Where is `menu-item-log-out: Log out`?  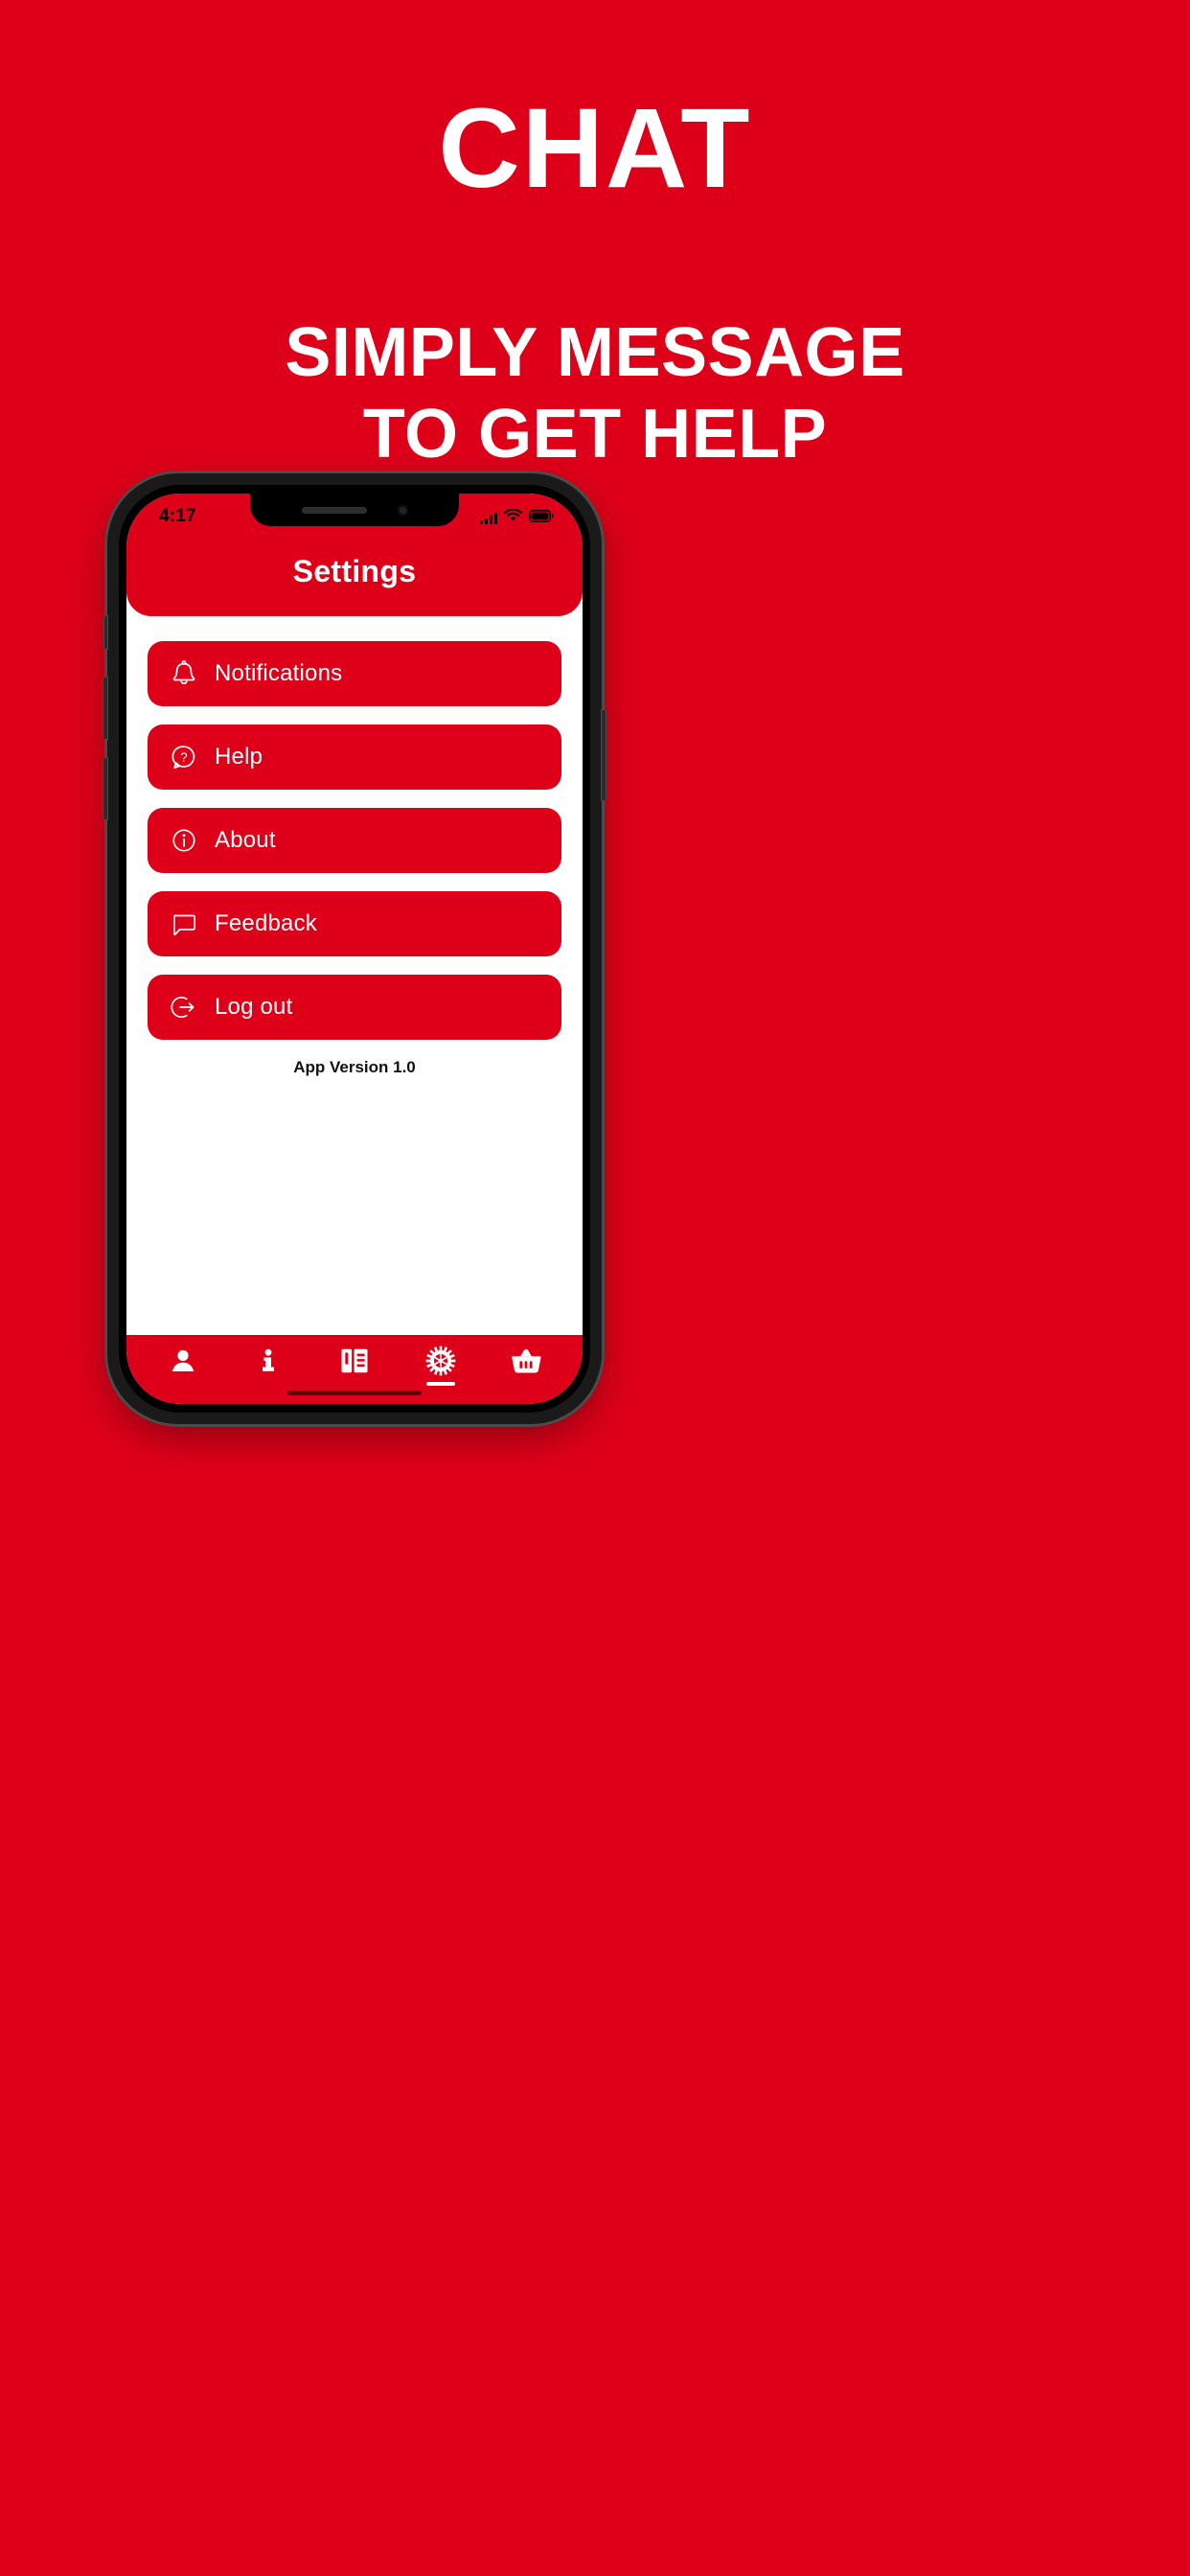 menu-item-log-out: Log out is located at coordinates (355, 1008).